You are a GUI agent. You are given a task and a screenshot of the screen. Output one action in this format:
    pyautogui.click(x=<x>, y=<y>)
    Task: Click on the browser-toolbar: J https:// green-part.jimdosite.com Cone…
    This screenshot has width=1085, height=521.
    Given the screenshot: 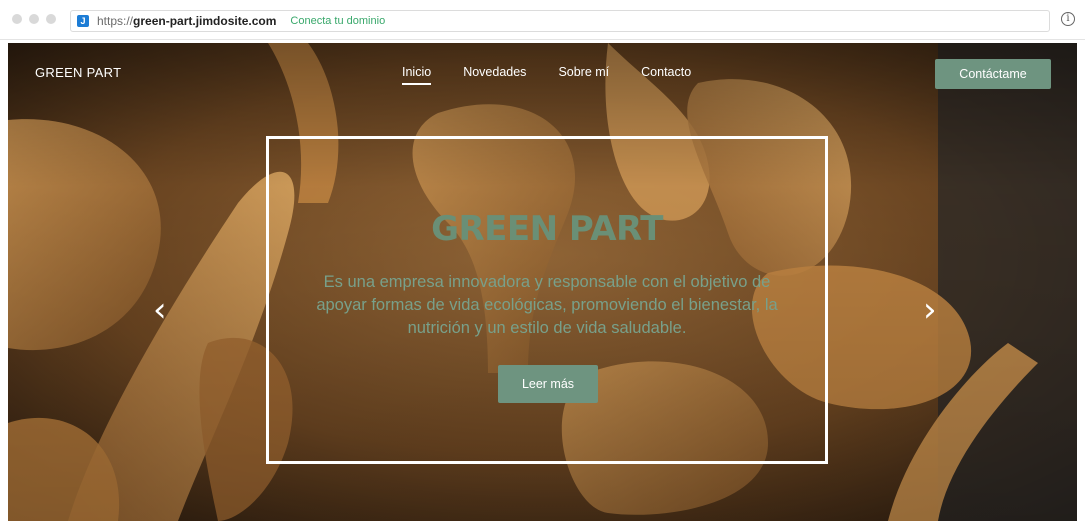 What is the action you would take?
    pyautogui.click(x=542, y=20)
    